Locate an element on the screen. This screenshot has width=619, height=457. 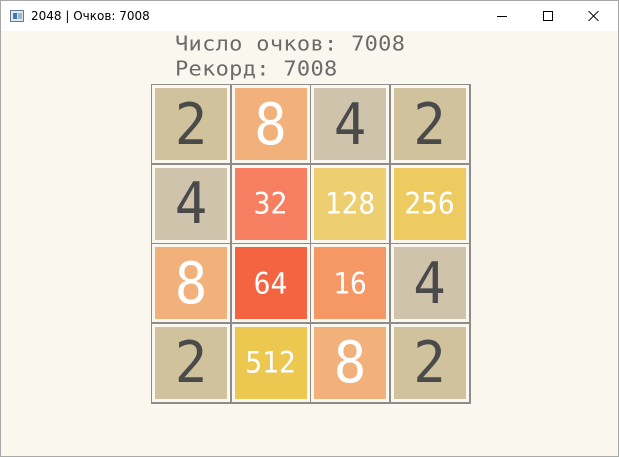
maximize-icon is located at coordinates (548, 16).